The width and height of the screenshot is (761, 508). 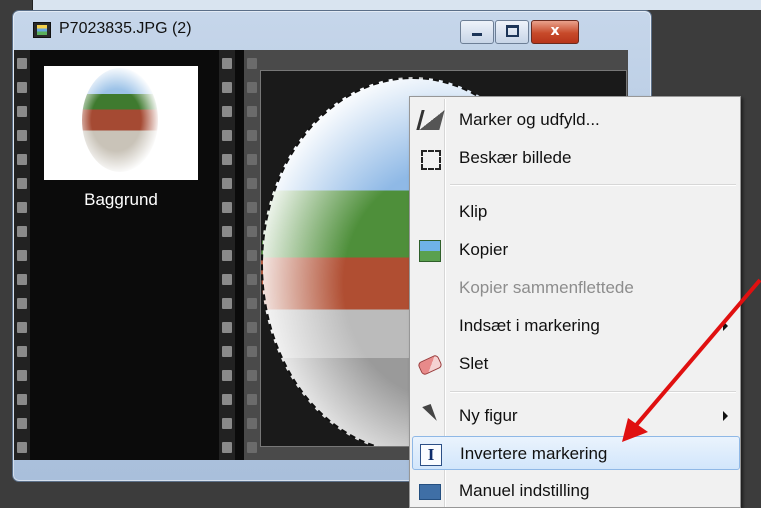 What do you see at coordinates (430, 251) in the screenshot?
I see `copy-image-icon` at bounding box center [430, 251].